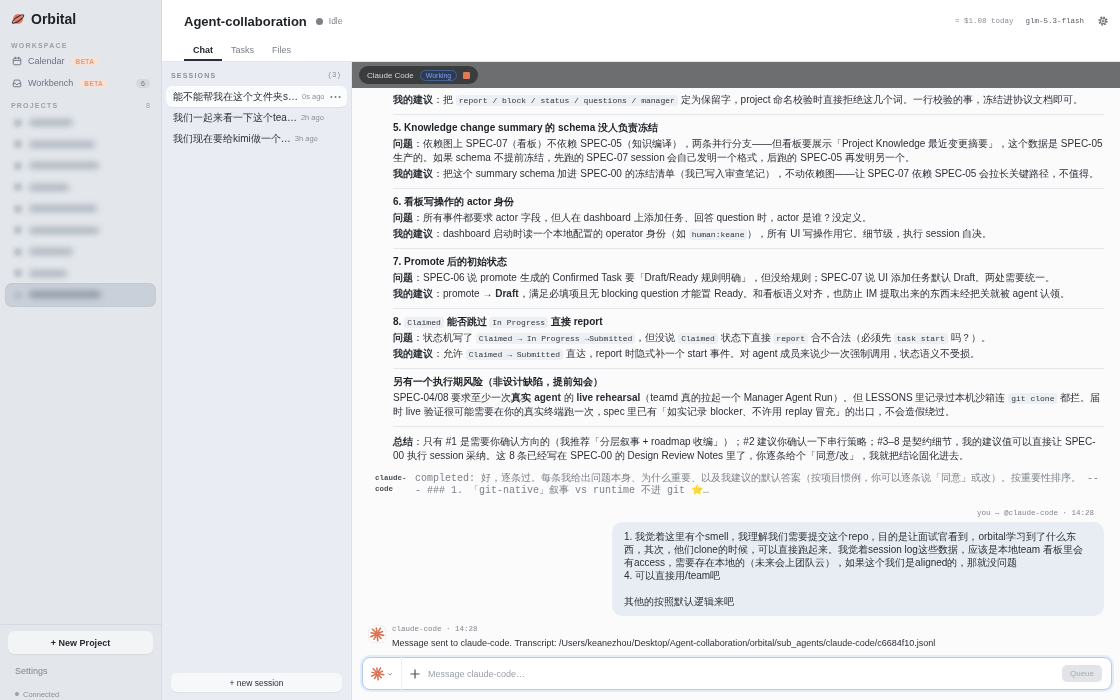  I want to click on message-text: 1. 我觉着这里有个smell，我理解我们需要提交这个repo，目的是让面试官看到，orbital学习到了什么东西，其次，他们clone的时候，可以直接跑起来。我觉着session log这些数据，应该是本地team 看板里会有access，需要存在本地的（未来会上团队云），如果这个我们是aligned的，那就没问题, so click(854, 549).